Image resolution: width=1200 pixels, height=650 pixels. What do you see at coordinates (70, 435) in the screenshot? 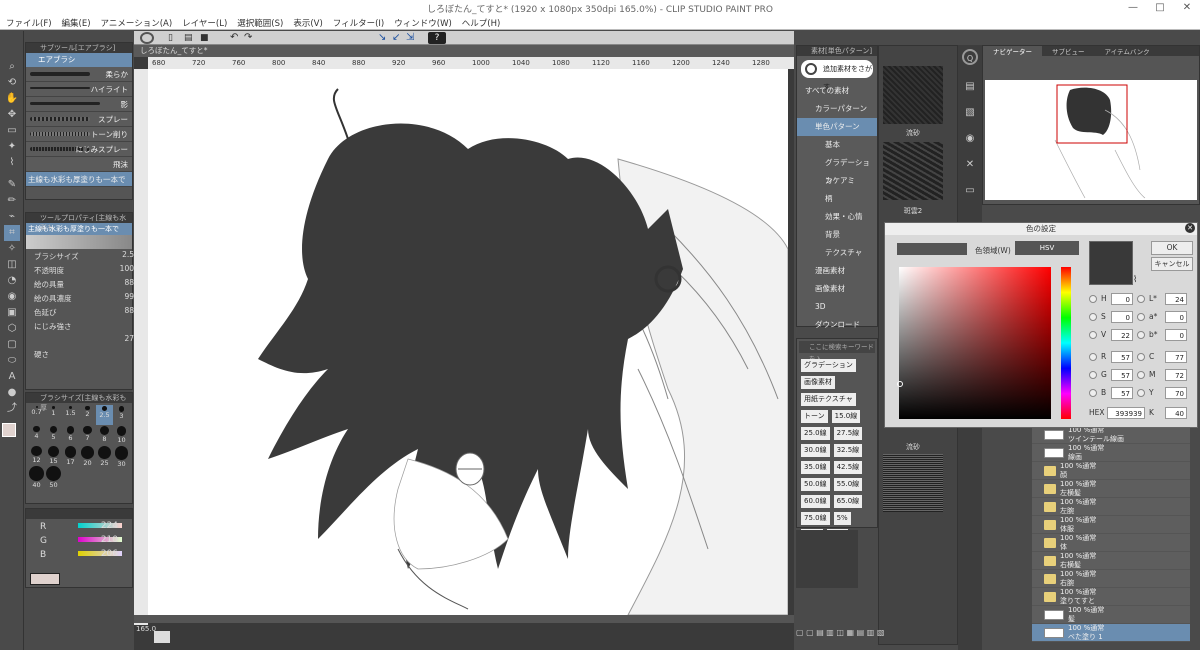
I see `brush-size-option: 6` at bounding box center [70, 435].